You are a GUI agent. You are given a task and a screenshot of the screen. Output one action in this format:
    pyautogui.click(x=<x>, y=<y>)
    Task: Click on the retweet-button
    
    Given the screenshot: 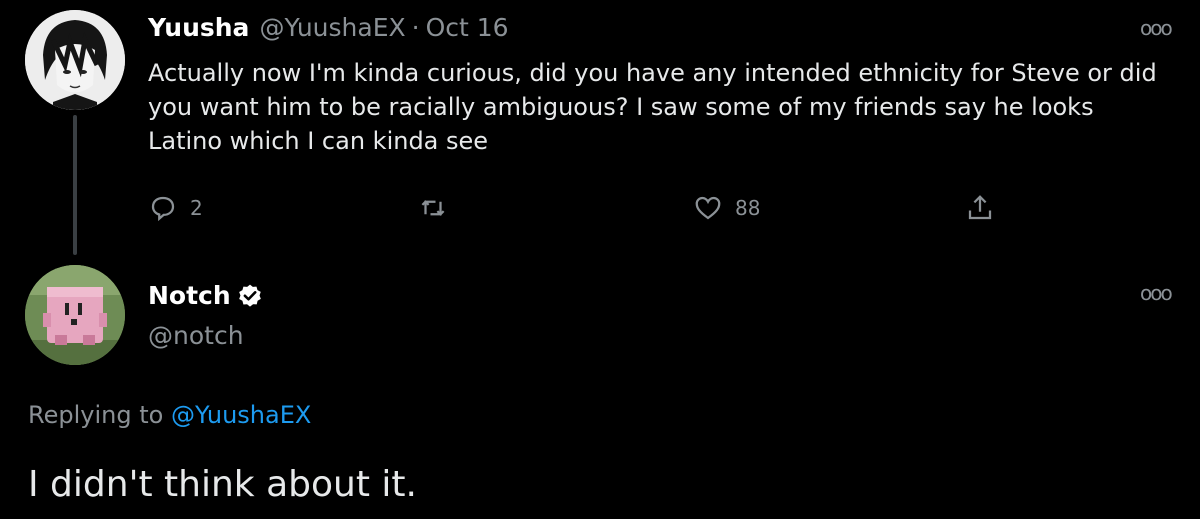 What is the action you would take?
    pyautogui.click(x=439, y=208)
    